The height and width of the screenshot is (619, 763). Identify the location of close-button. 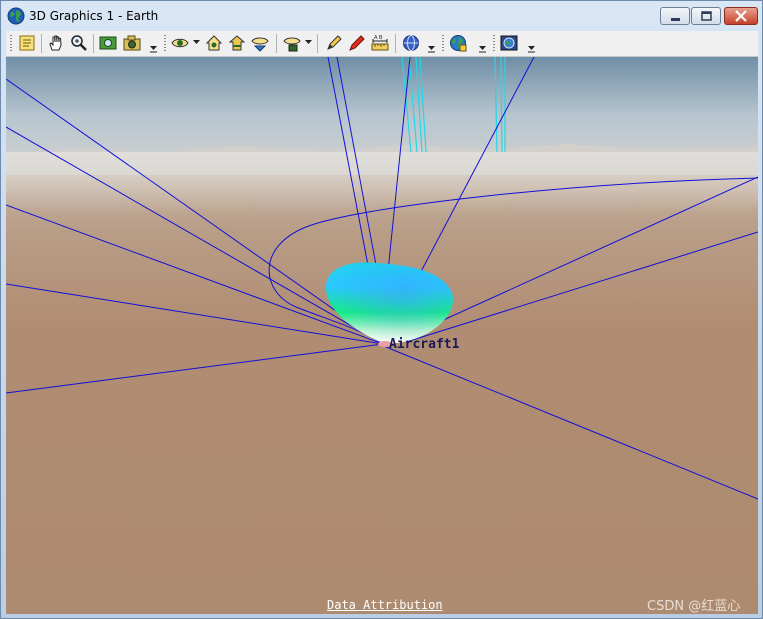
(741, 16).